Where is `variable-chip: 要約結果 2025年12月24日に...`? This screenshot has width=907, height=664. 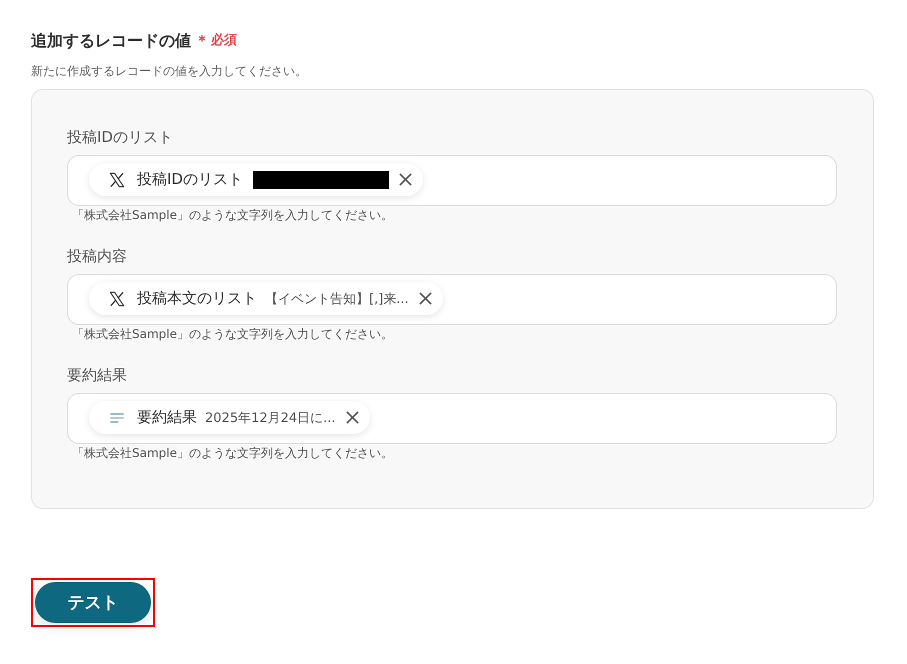
variable-chip: 要約結果 2025年12月24日に... is located at coordinates (229, 417).